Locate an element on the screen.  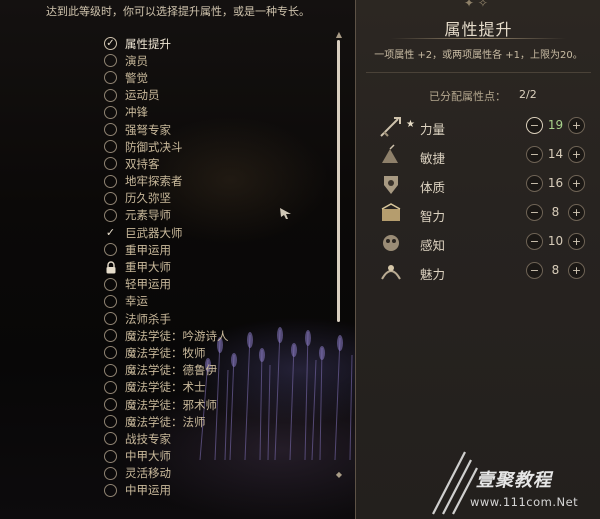
feat-item: 地牢探索者 is located at coordinates (166, 181).